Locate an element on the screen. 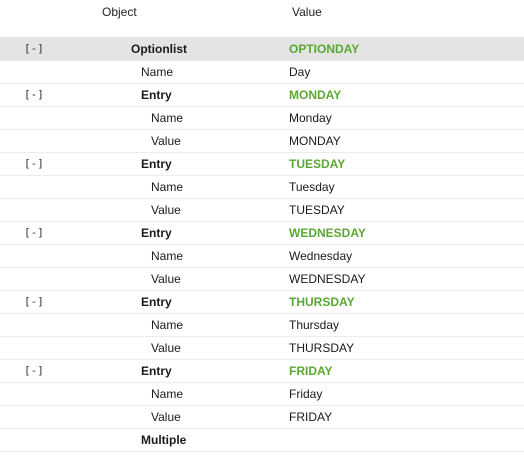  tree-property-row: Name Monday is located at coordinates (262, 118).